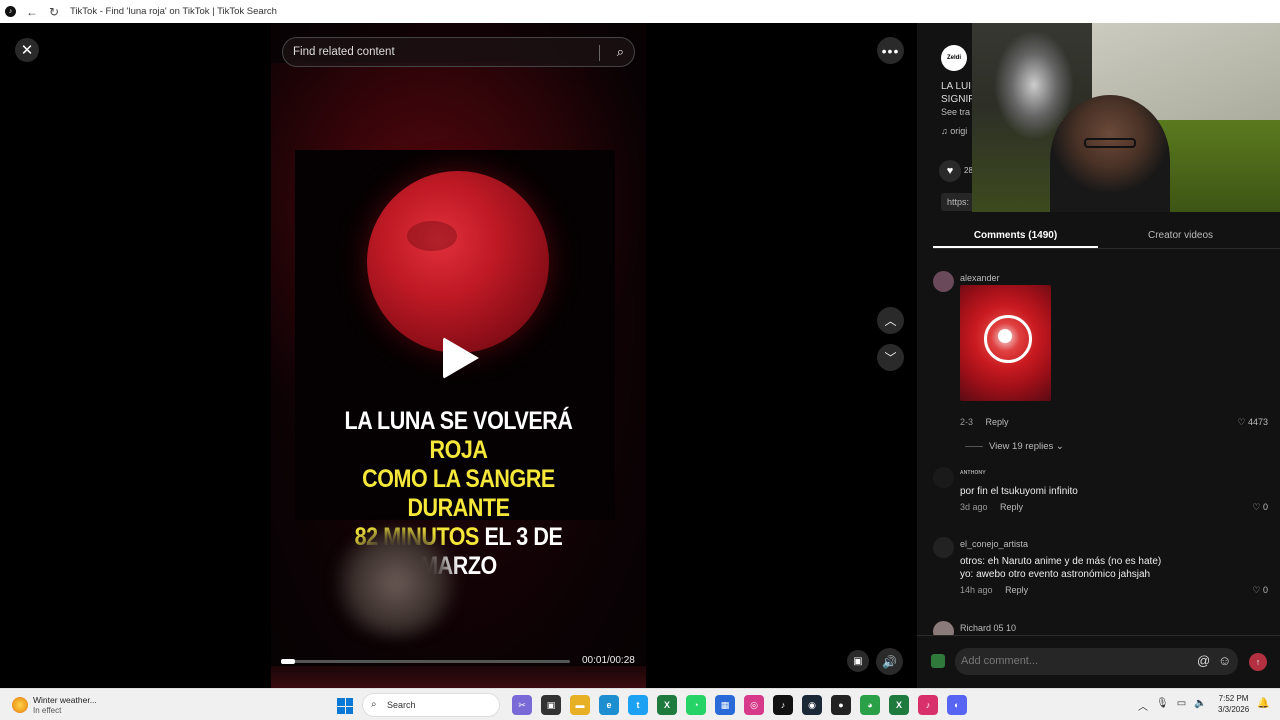 This screenshot has height=720, width=1280. Describe the element at coordinates (1172, 705) in the screenshot. I see `system-tray: ︿ 🎙 ▭ 🔈` at that location.